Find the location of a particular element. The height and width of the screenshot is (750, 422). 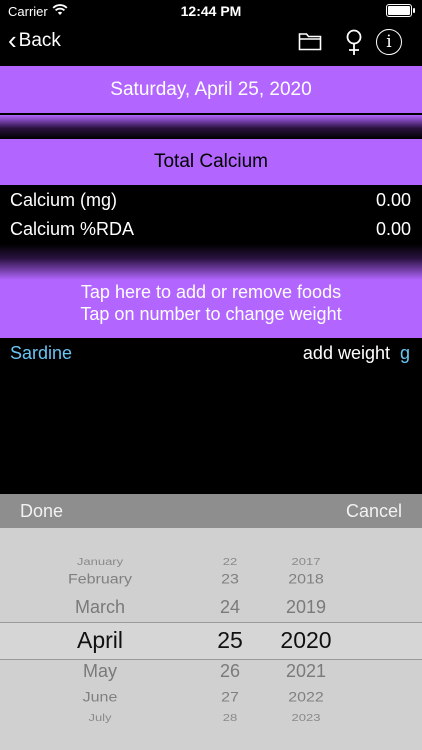

food-name: Sardine is located at coordinates (41, 353).